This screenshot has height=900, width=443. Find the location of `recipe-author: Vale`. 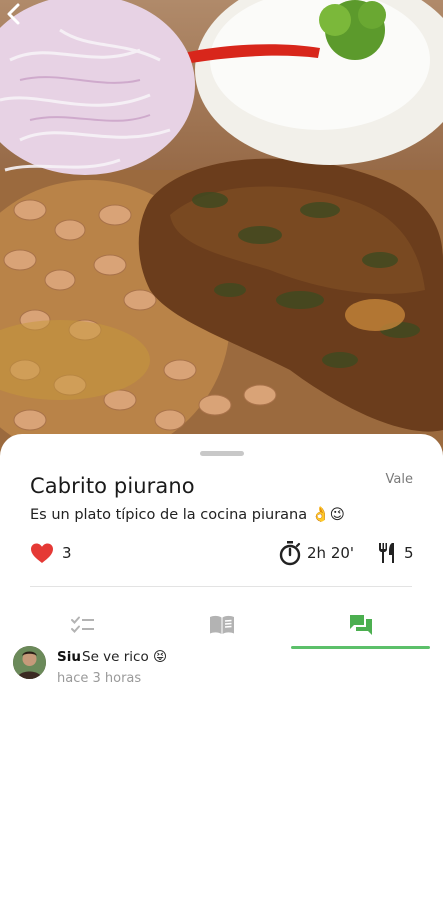

recipe-author: Vale is located at coordinates (399, 479).